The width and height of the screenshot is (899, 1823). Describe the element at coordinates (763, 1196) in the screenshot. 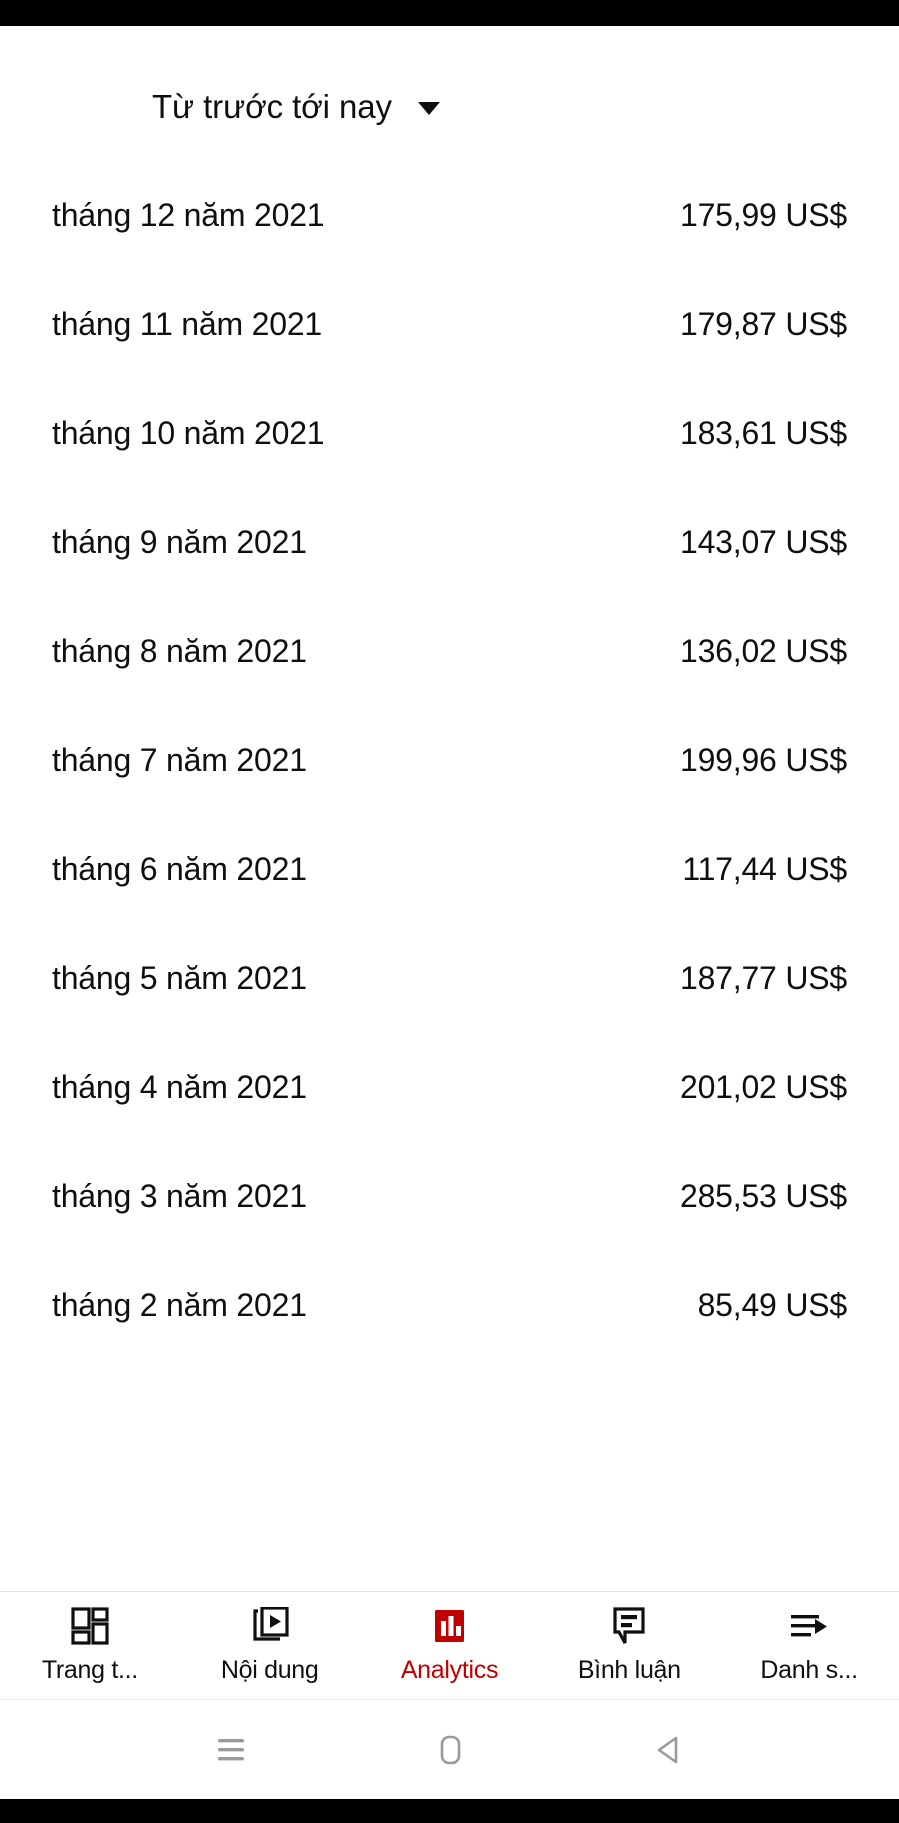

I see `row-amount-value: 285,53 US$` at that location.